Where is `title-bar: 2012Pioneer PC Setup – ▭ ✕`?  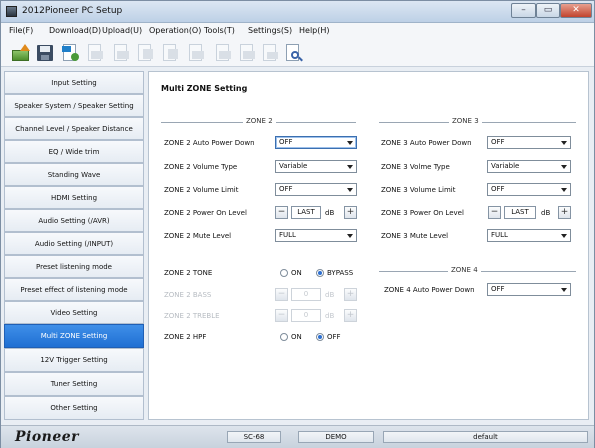
title-bar: 2012Pioneer PC Setup – ▭ ✕ is located at coordinates (297, 12).